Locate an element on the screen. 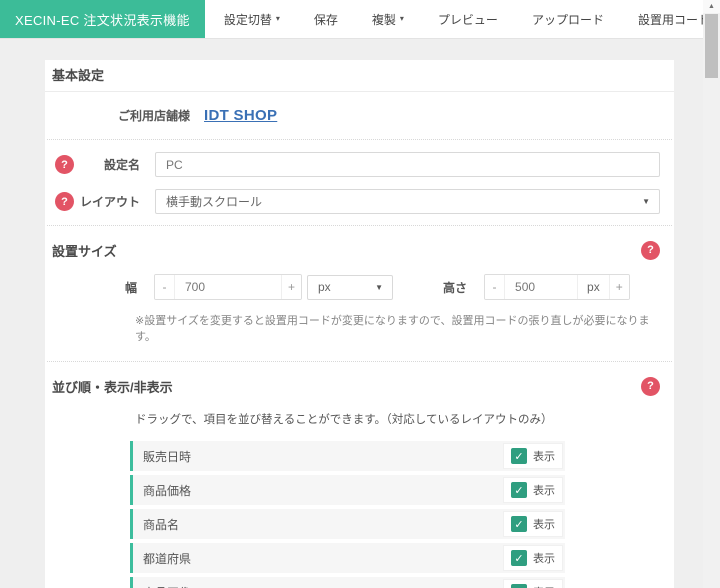 The width and height of the screenshot is (720, 588). section-title-basic: 基本設定 is located at coordinates (359, 76).